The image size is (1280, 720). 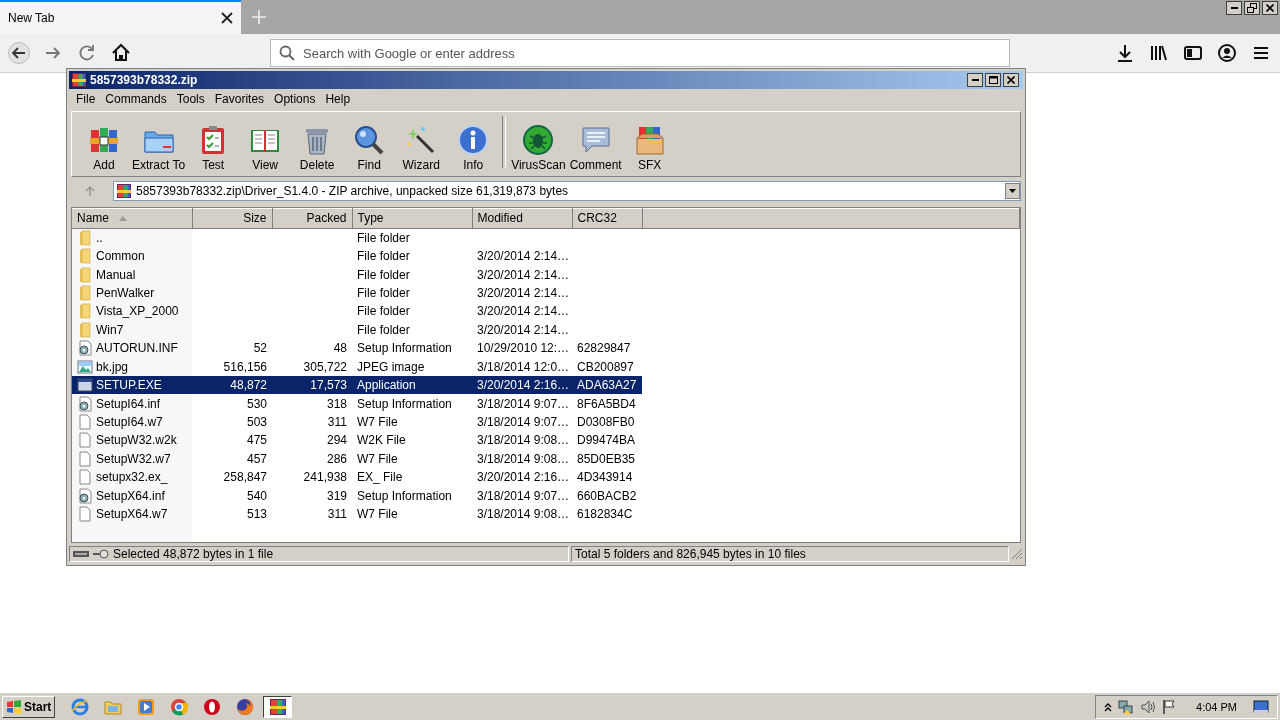 What do you see at coordinates (1148, 706) in the screenshot?
I see `speaker-icon` at bounding box center [1148, 706].